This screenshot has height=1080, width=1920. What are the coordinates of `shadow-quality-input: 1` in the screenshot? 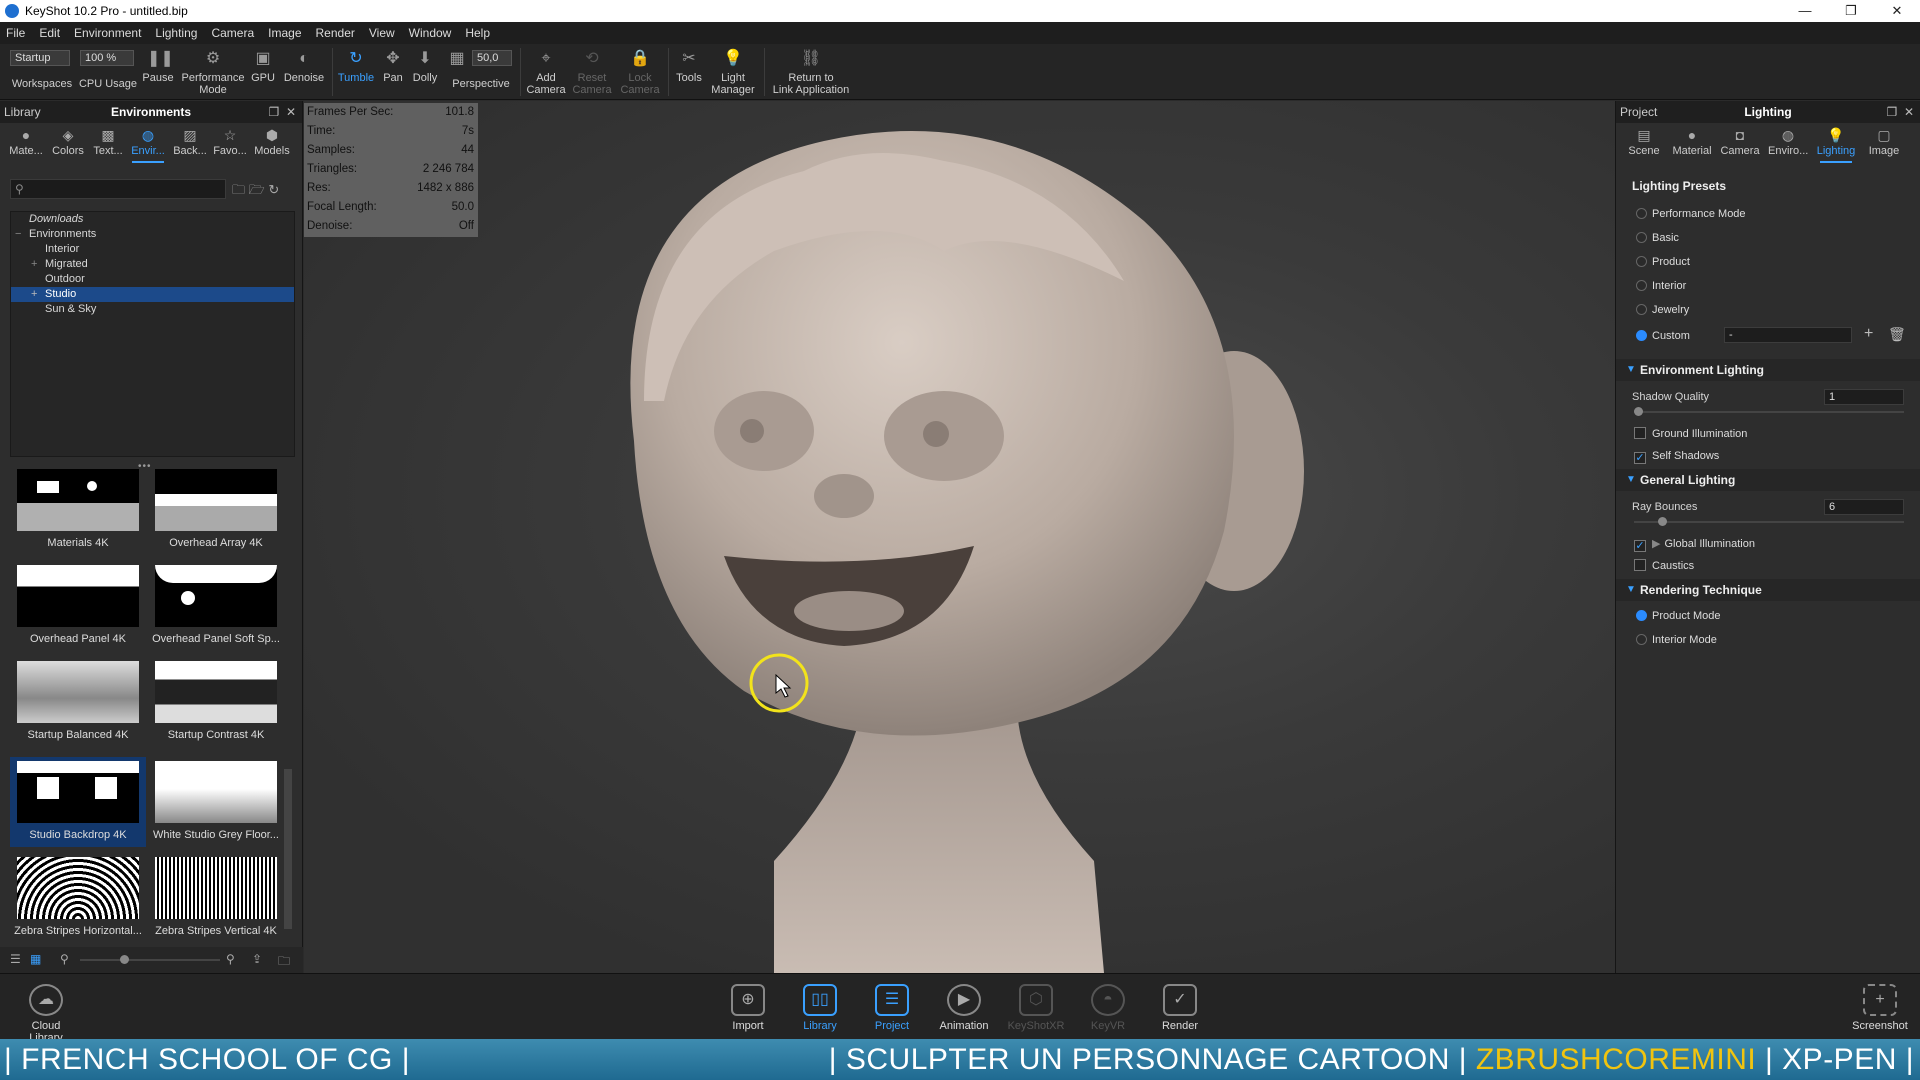 It's located at (1864, 397).